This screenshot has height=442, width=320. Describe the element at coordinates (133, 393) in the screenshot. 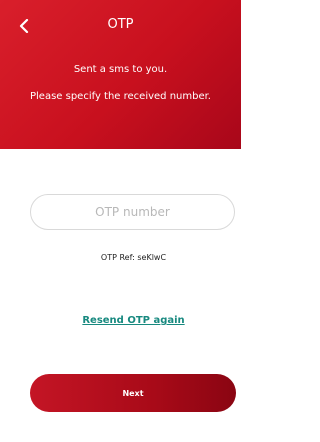

I see `next-button: Next` at that location.